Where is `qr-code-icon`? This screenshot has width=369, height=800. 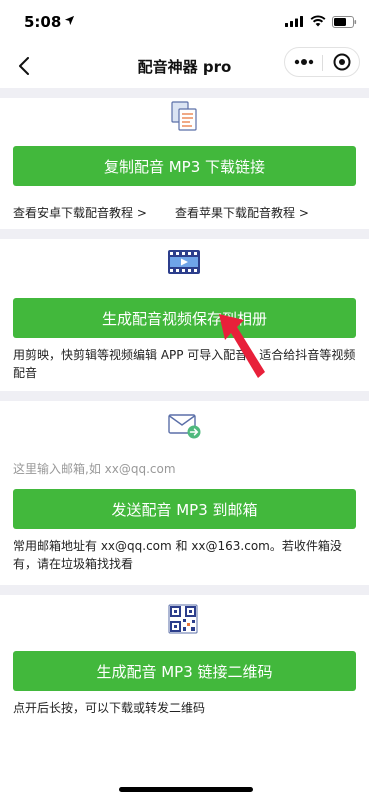
qr-code-icon is located at coordinates (183, 619).